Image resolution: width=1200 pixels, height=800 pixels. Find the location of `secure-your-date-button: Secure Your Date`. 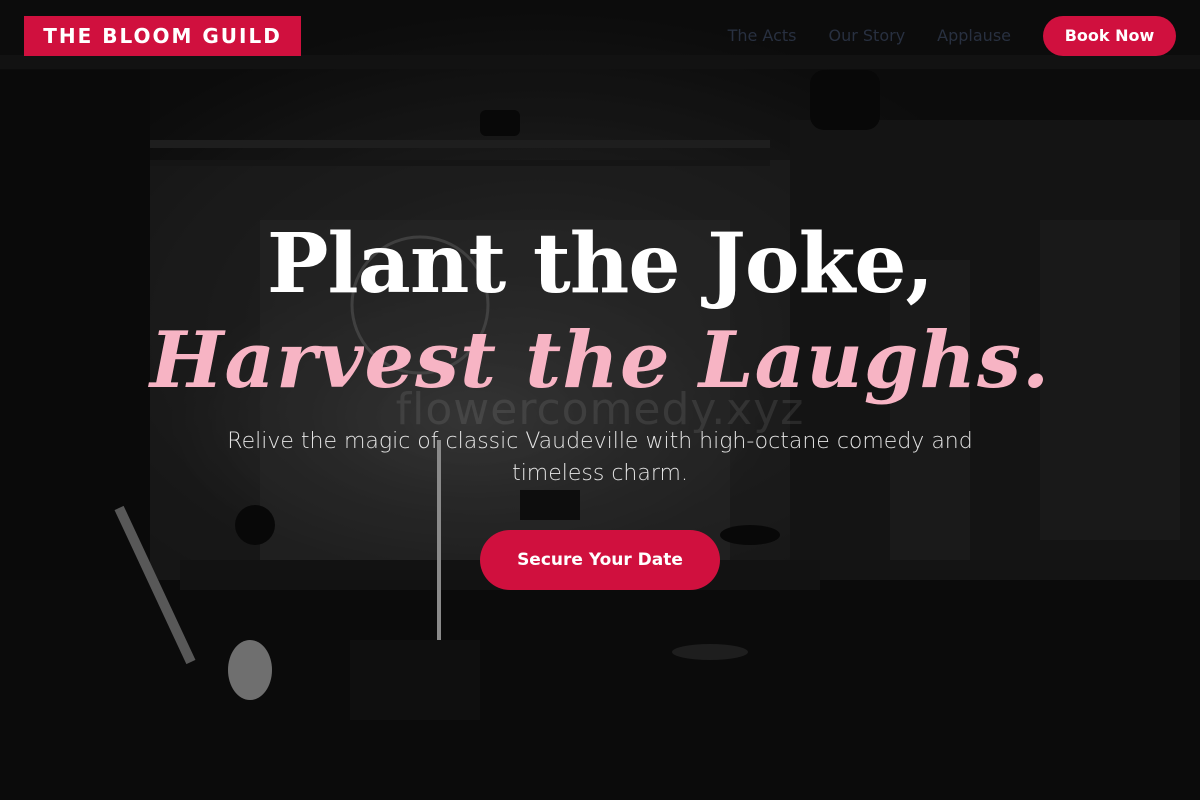

secure-your-date-button: Secure Your Date is located at coordinates (600, 560).